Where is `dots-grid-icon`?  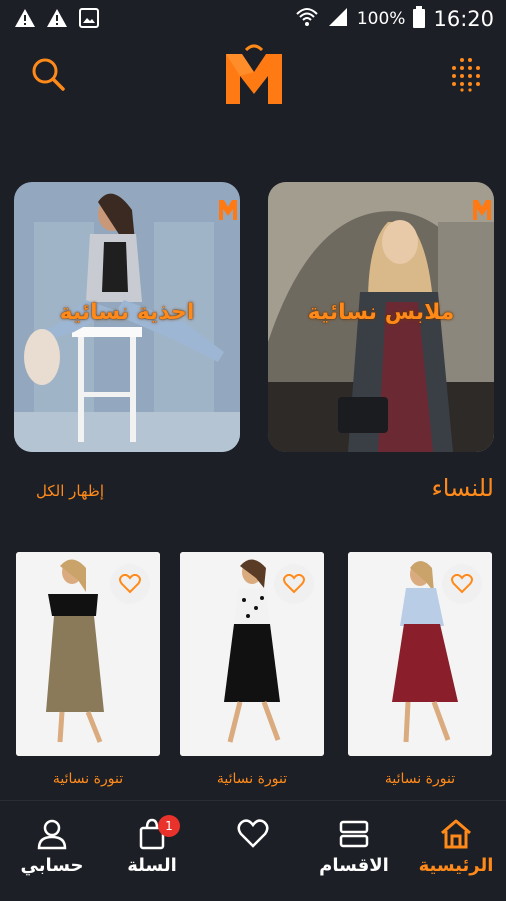 dots-grid-icon is located at coordinates (466, 75).